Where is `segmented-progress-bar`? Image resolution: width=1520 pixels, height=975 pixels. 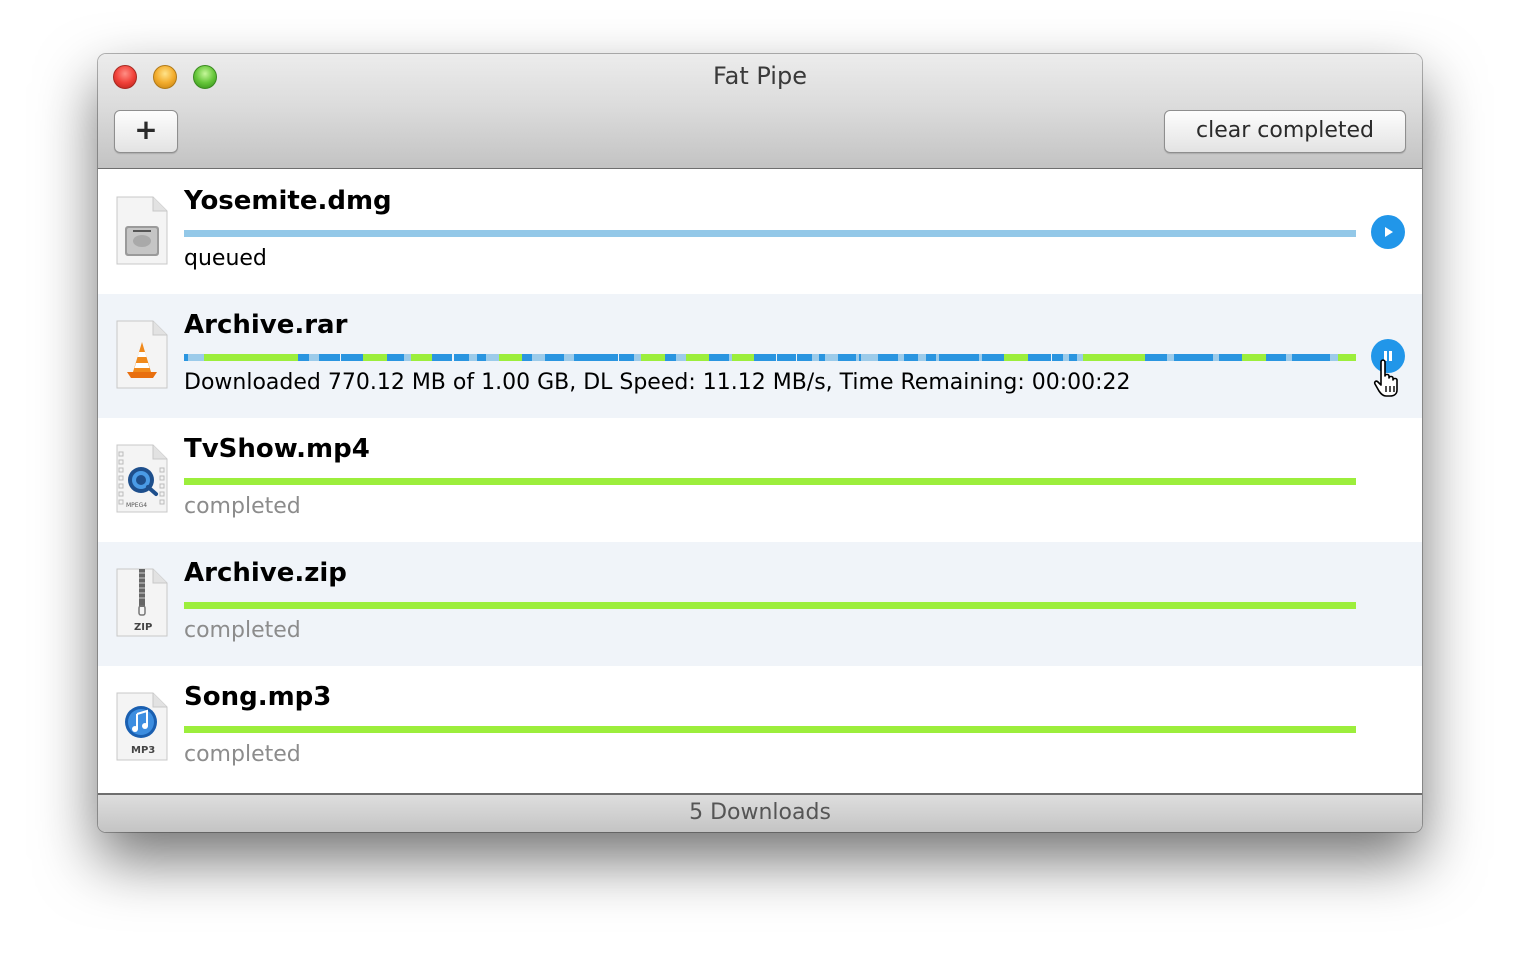 segmented-progress-bar is located at coordinates (770, 357).